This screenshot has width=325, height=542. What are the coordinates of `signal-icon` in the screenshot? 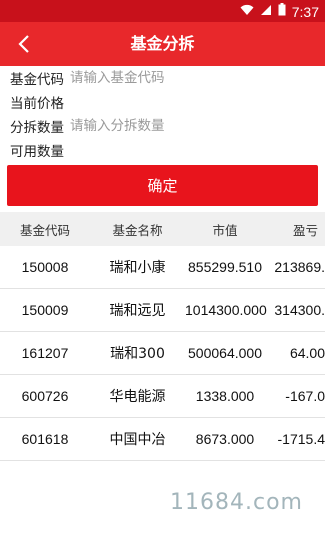 It's located at (266, 12).